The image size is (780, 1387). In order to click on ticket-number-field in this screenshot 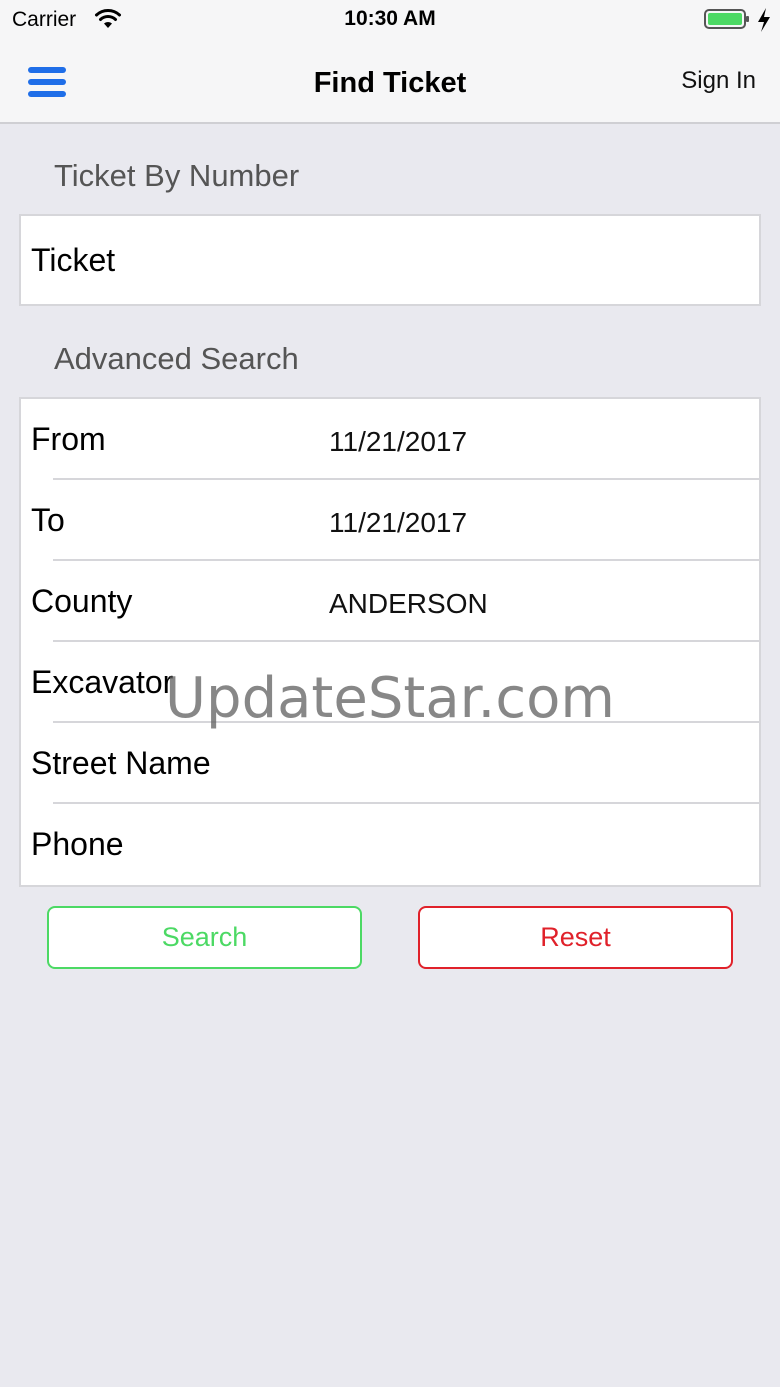, I will do `click(390, 260)`.